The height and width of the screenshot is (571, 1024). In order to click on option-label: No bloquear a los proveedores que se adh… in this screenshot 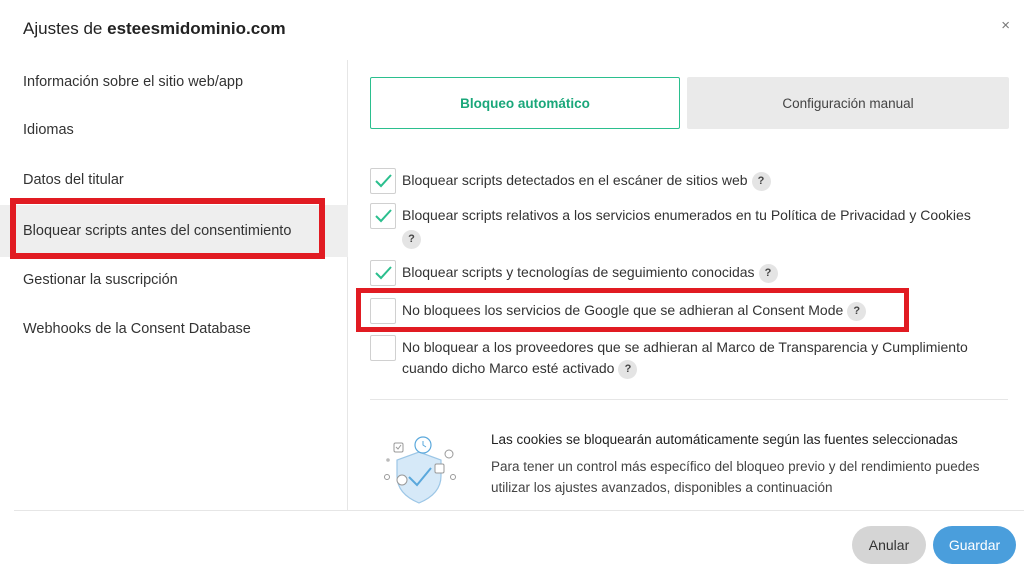, I will do `click(685, 357)`.